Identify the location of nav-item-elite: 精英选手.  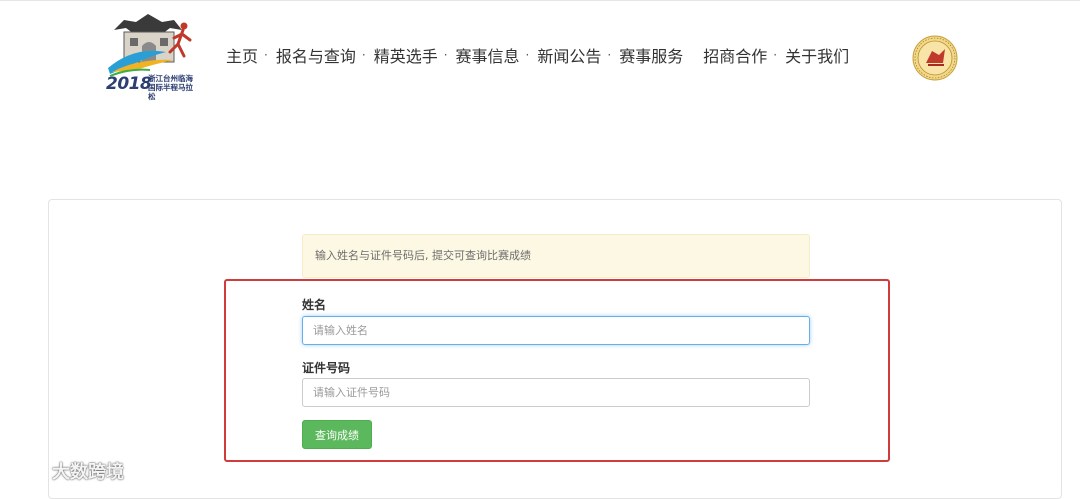
(406, 55).